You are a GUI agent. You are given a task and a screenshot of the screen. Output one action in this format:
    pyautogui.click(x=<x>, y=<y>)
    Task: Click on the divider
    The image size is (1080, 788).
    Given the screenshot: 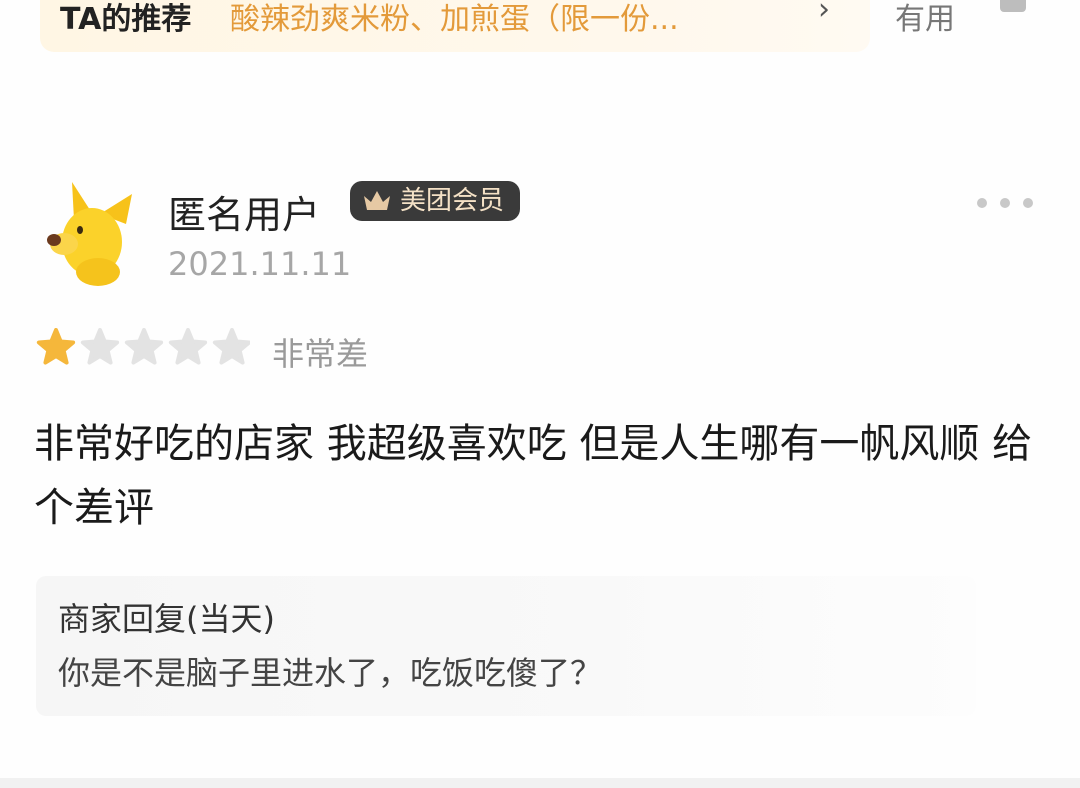 What is the action you would take?
    pyautogui.click(x=540, y=783)
    